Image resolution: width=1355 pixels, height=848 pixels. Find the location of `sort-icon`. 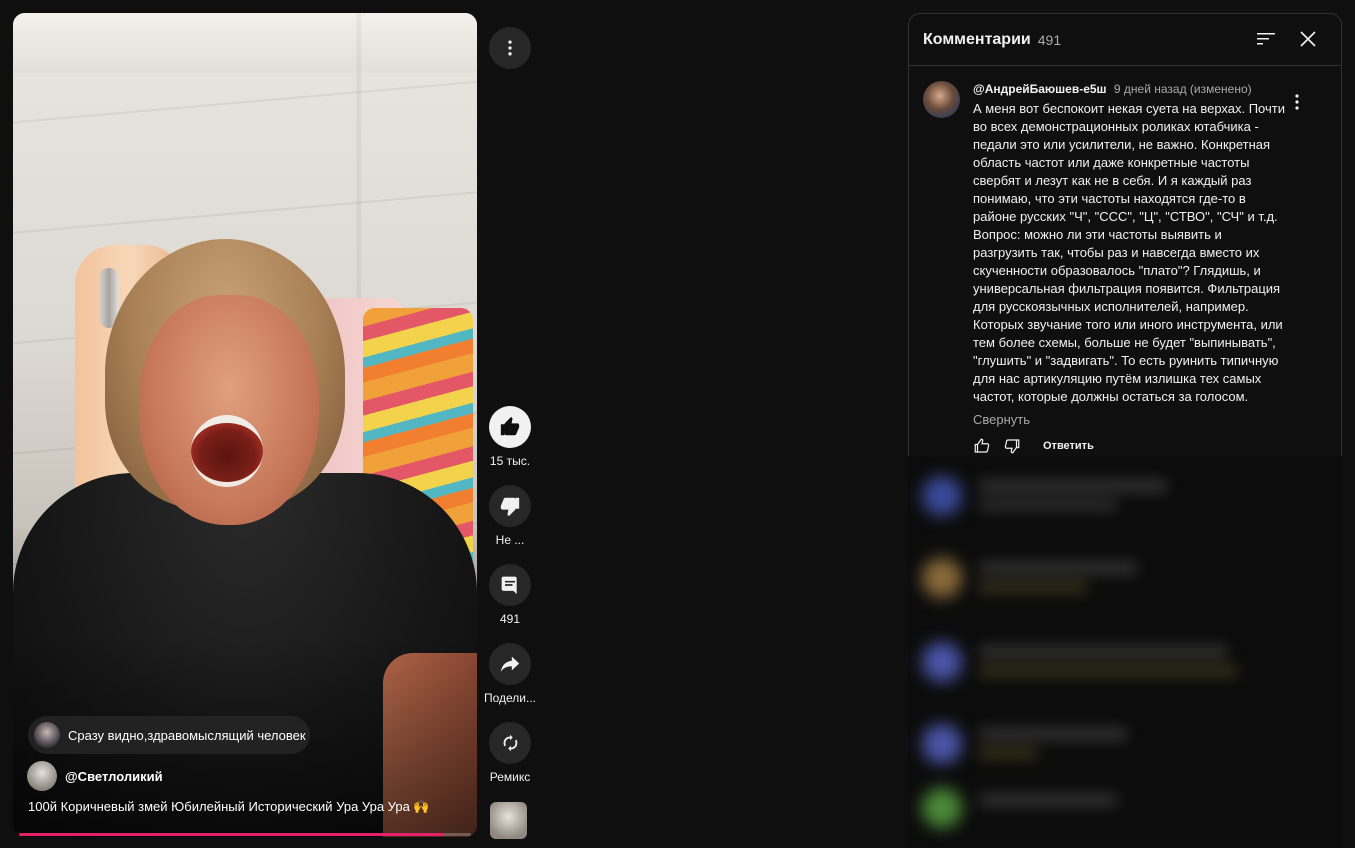

sort-icon is located at coordinates (1266, 39).